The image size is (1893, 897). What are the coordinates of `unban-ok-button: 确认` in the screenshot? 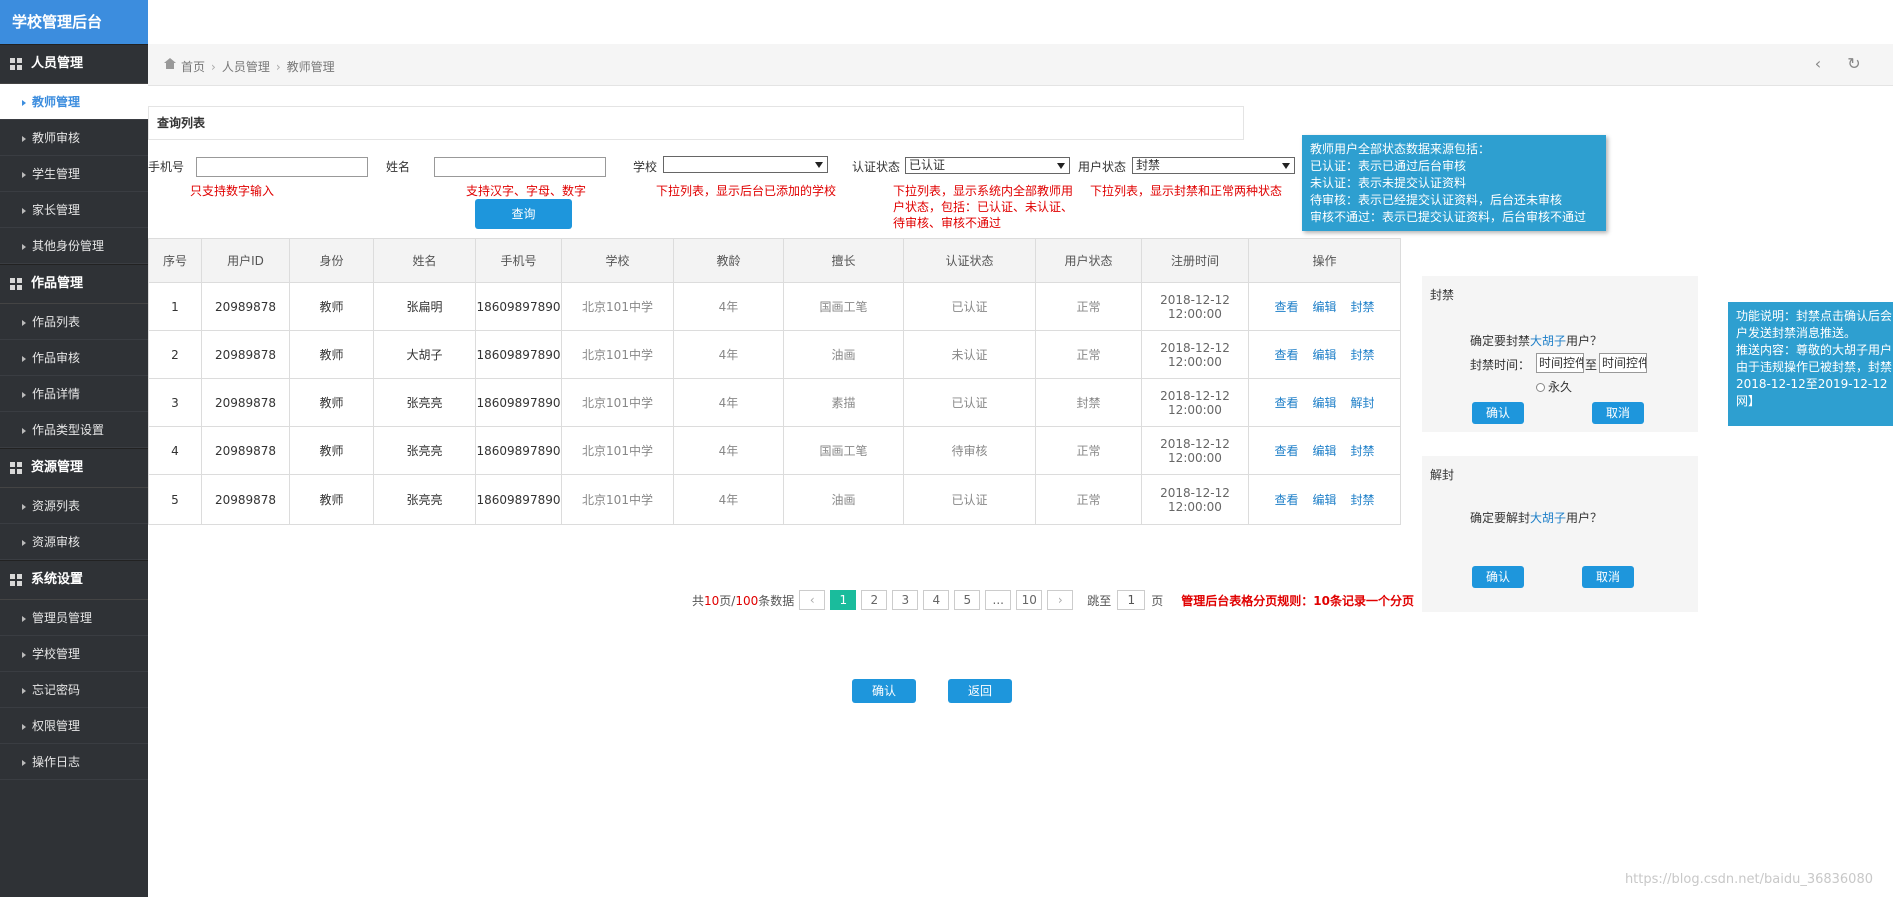 It's located at (1498, 577).